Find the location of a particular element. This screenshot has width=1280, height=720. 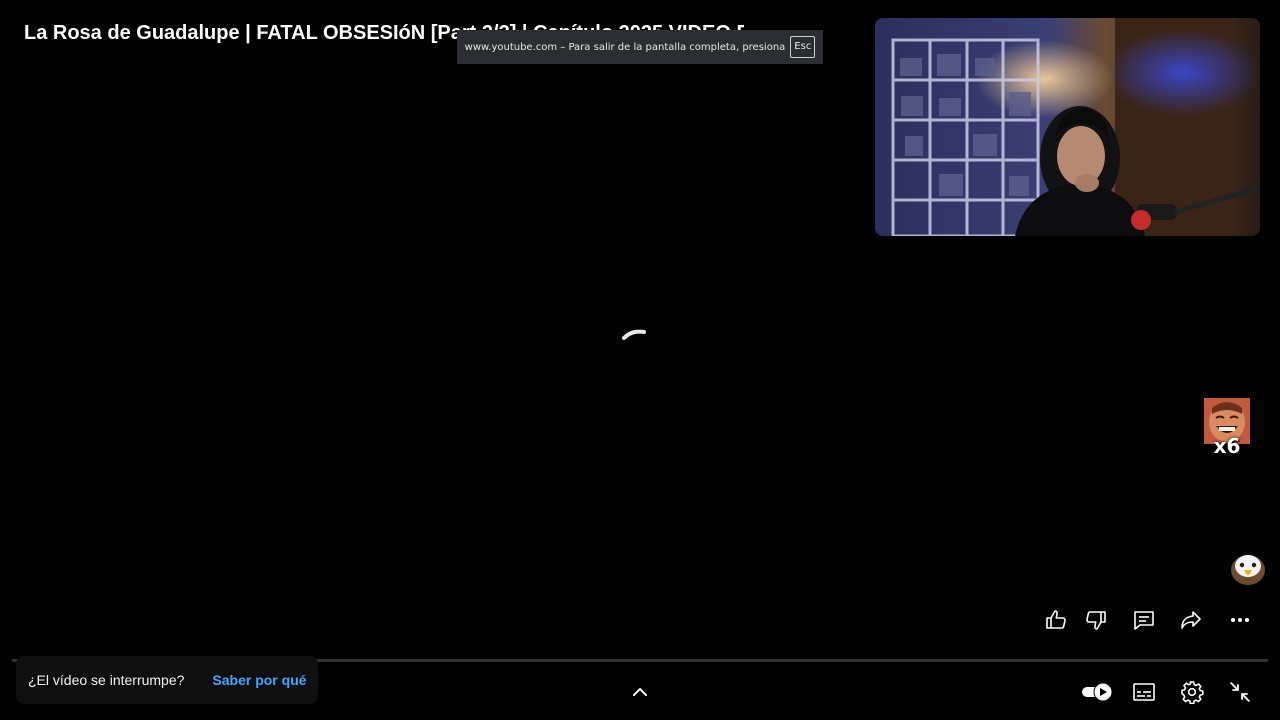

loading-spinner-icon is located at coordinates (634, 340).